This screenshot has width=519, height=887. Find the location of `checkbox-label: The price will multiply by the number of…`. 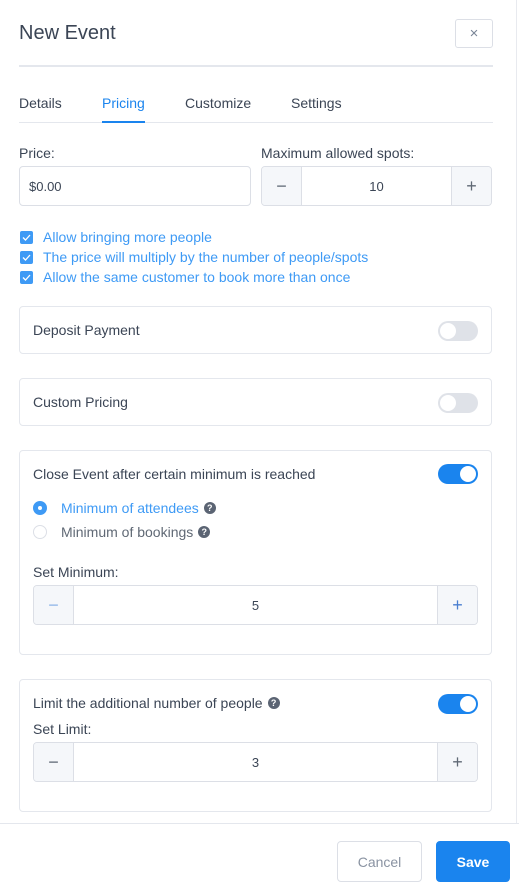

checkbox-label: The price will multiply by the number of… is located at coordinates (206, 257).